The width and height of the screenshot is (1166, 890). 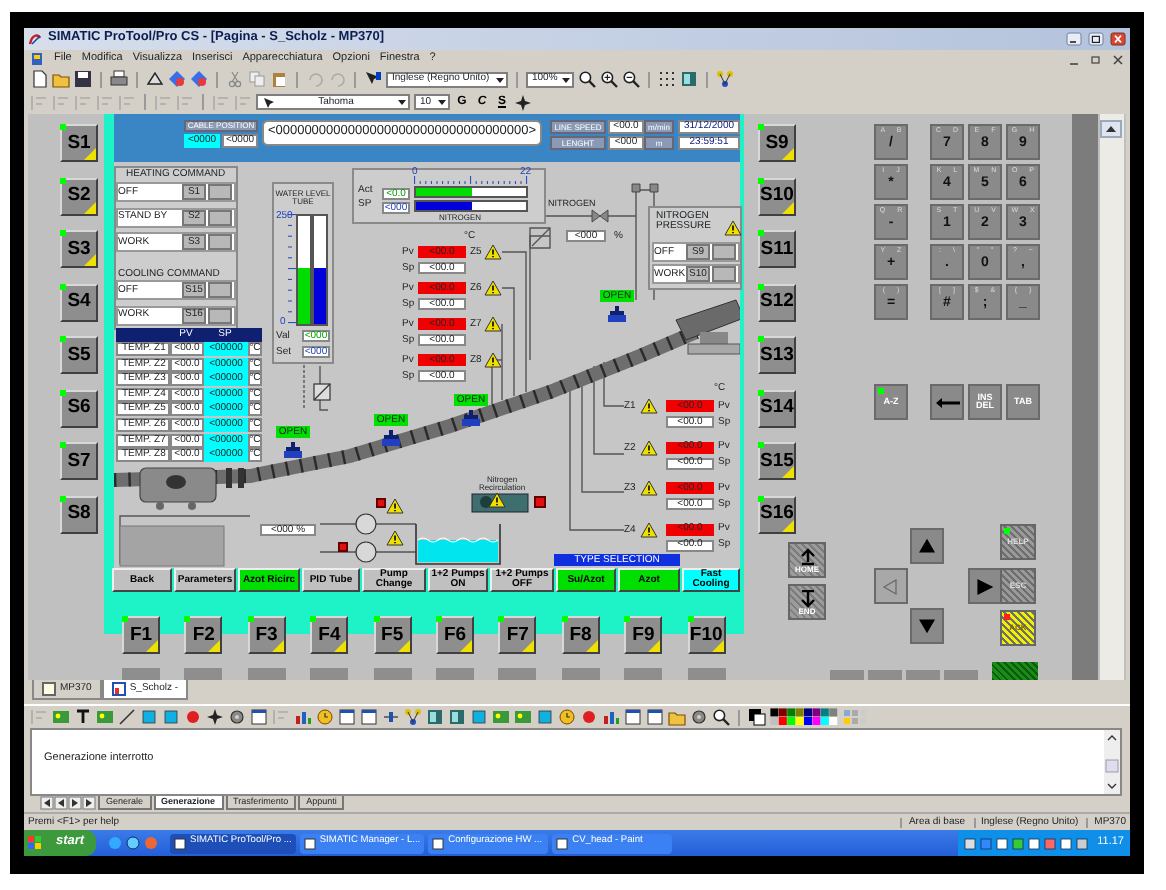 I want to click on function-key: S13, so click(x=777, y=355).